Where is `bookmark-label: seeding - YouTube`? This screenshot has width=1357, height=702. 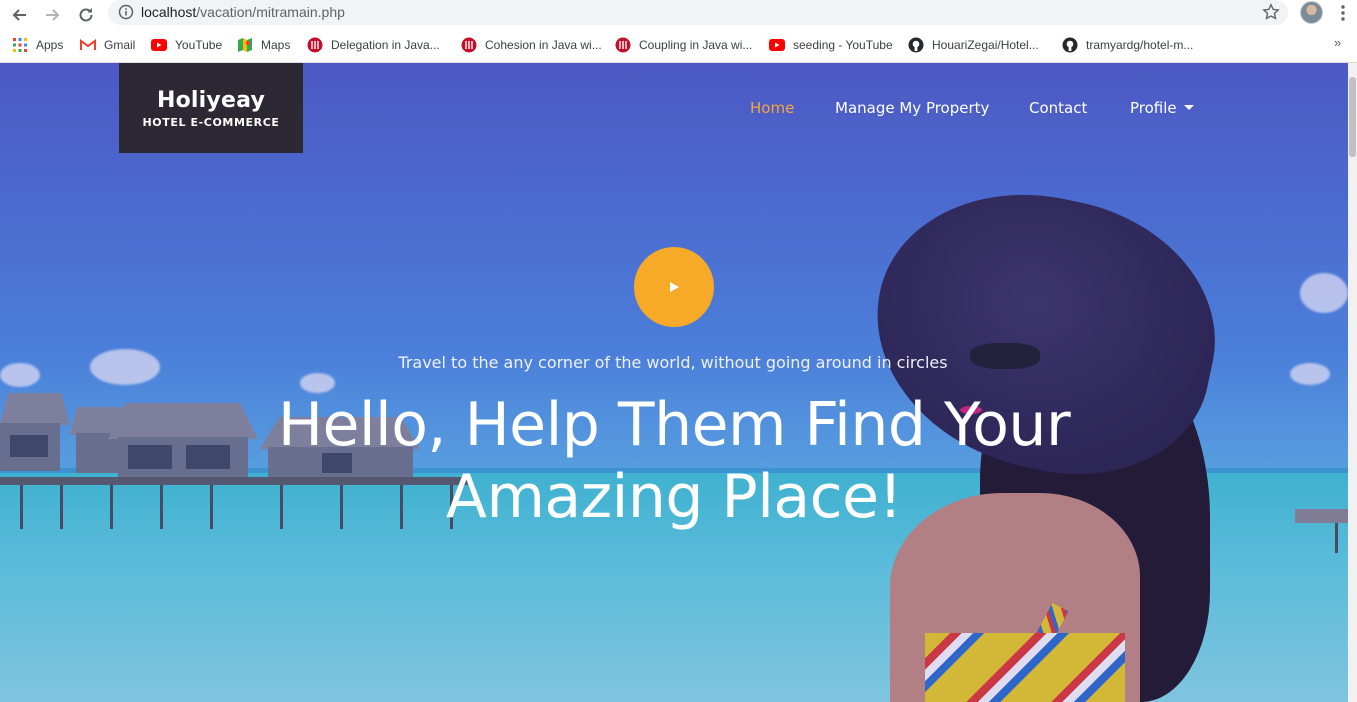
bookmark-label: seeding - YouTube is located at coordinates (843, 45).